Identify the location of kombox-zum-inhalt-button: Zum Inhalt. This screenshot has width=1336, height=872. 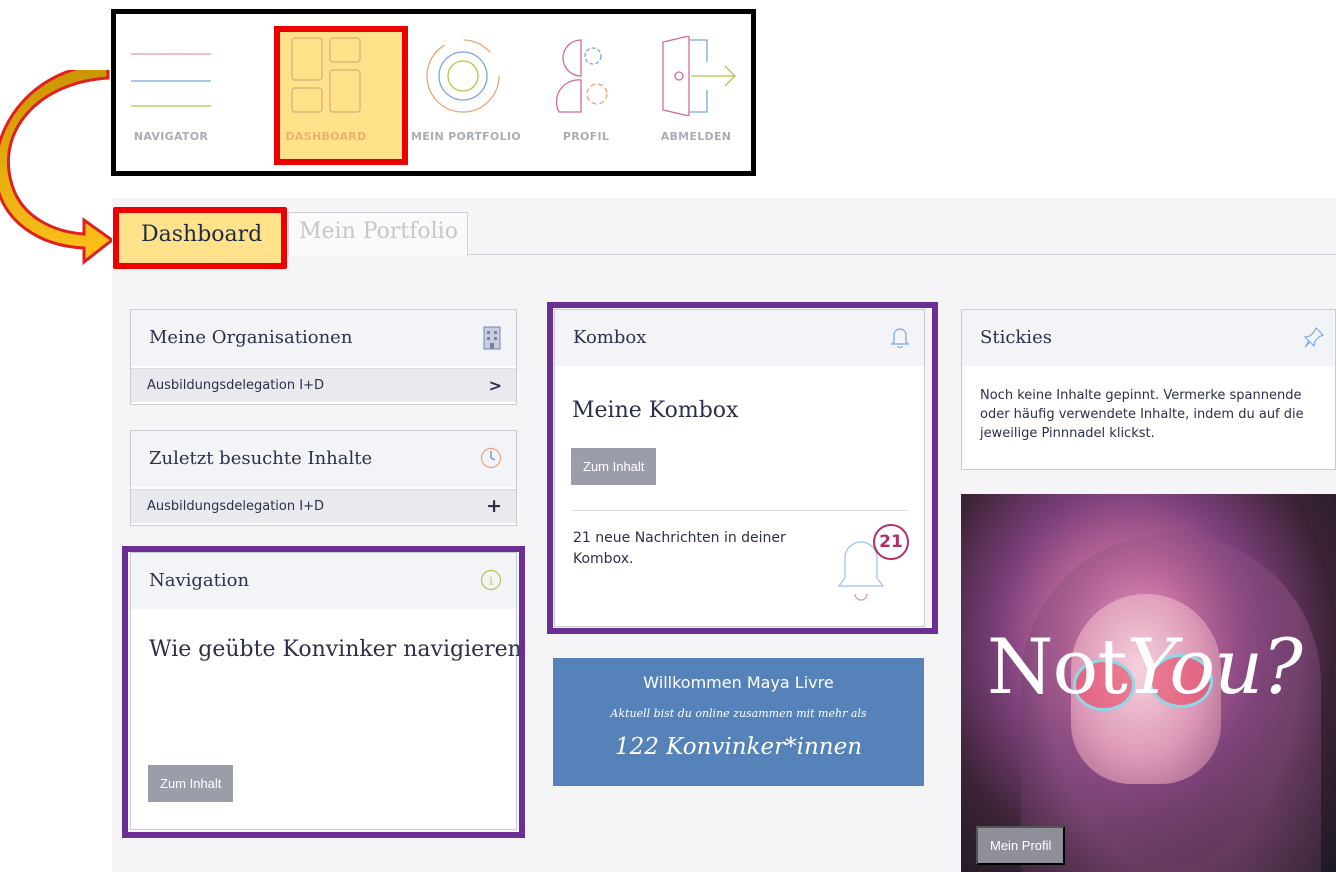
(614, 466).